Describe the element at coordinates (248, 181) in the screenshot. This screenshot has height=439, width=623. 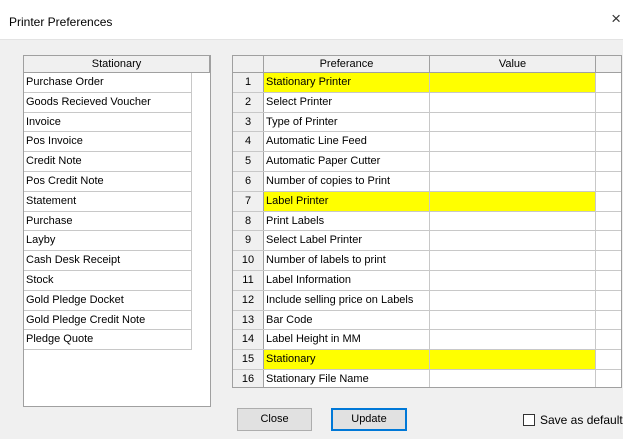
I see `row-number: 6` at that location.